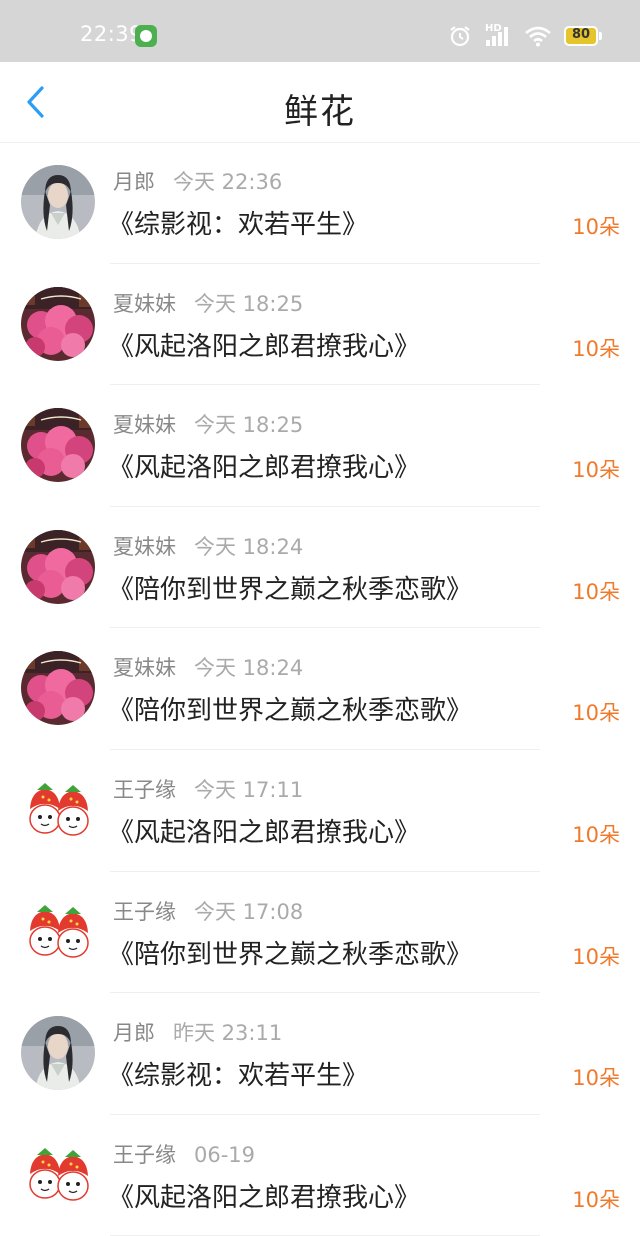  What do you see at coordinates (460, 36) in the screenshot?
I see `alarm-icon` at bounding box center [460, 36].